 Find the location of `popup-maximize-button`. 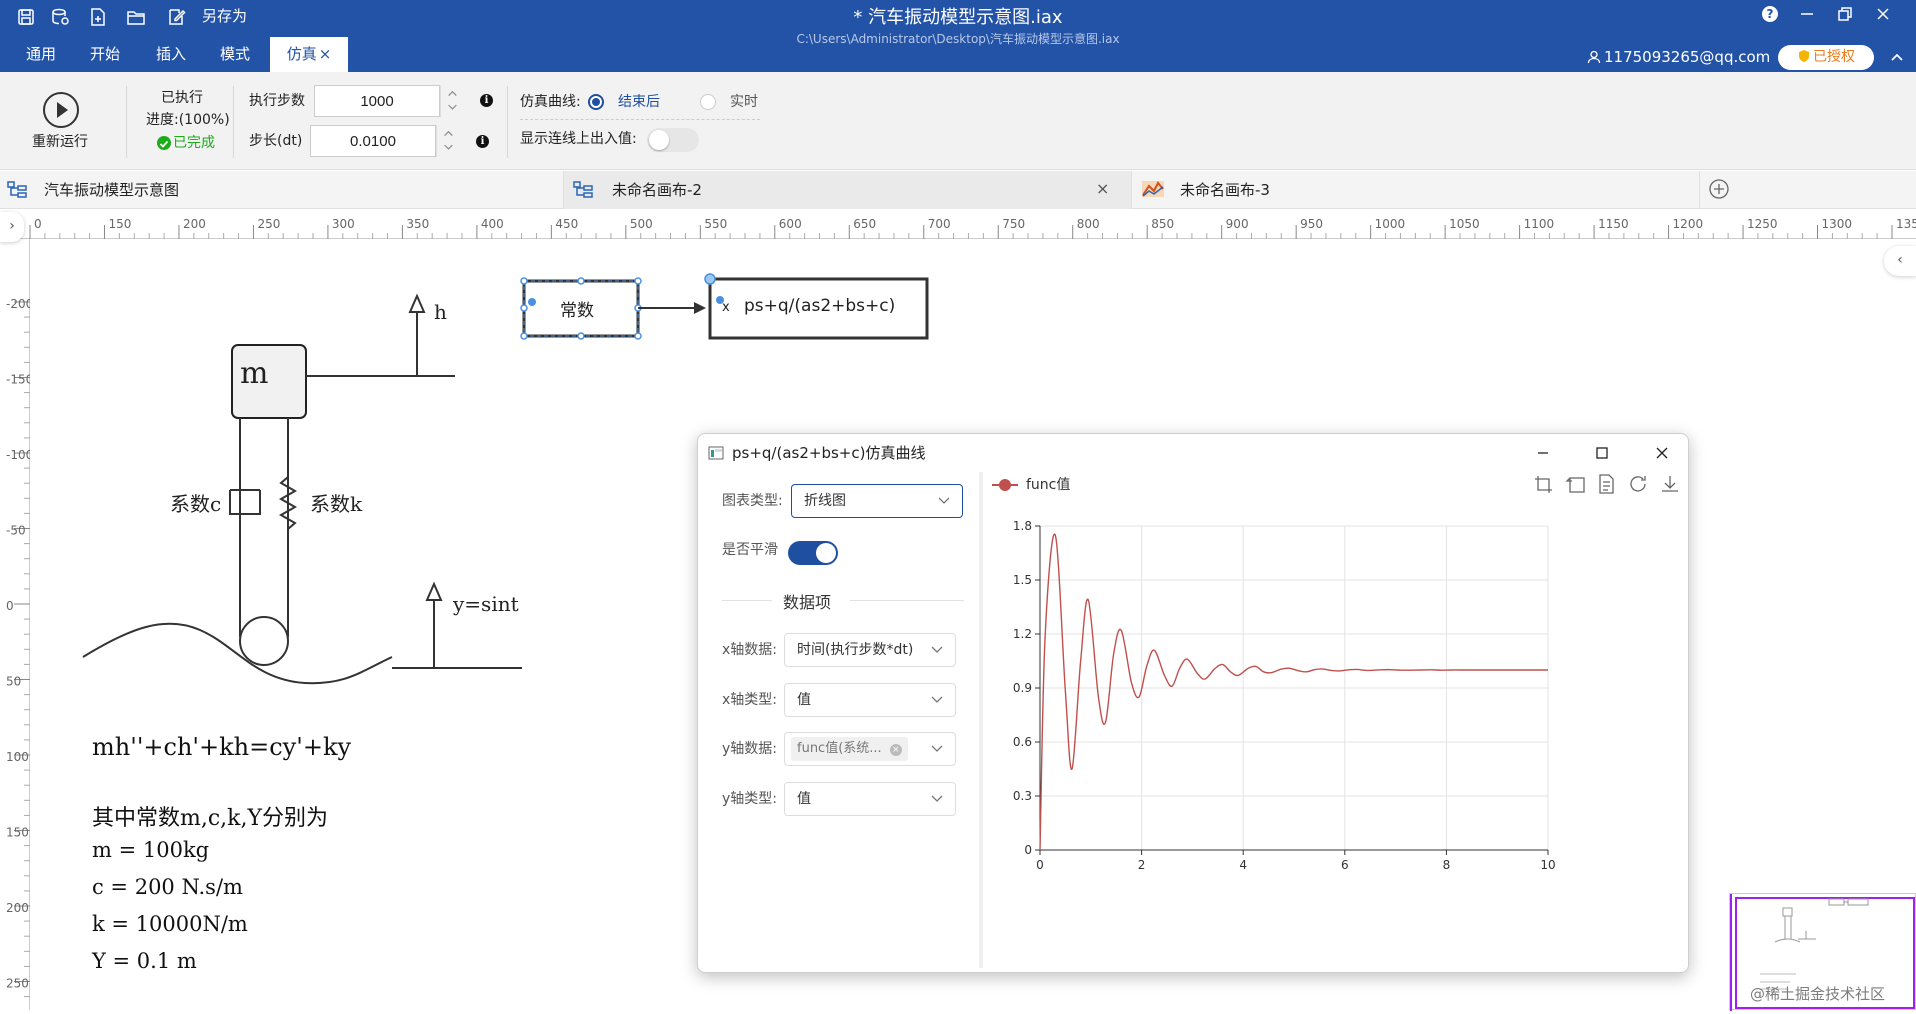

popup-maximize-button is located at coordinates (1602, 453).